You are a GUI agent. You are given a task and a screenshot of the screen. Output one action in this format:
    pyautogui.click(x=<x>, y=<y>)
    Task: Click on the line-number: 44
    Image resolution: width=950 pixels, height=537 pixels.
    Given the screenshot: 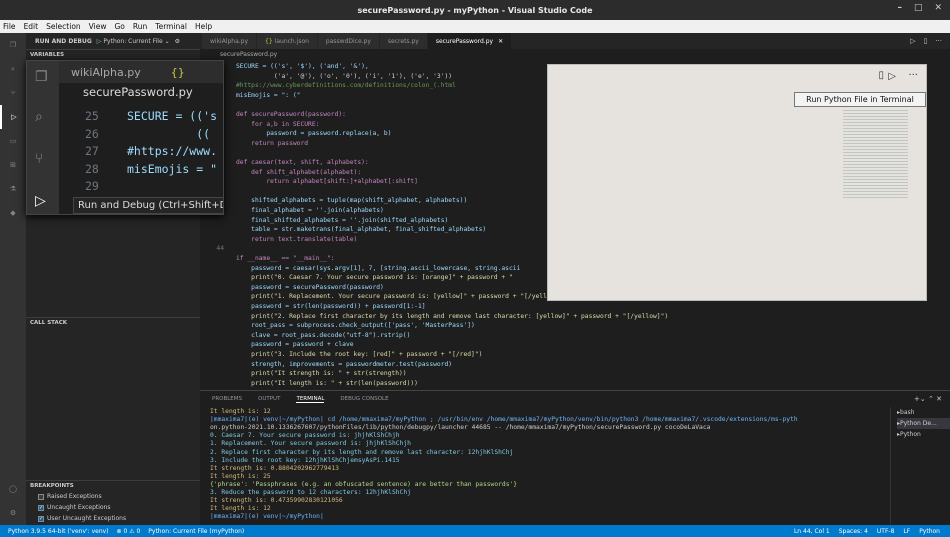 What is the action you would take?
    pyautogui.click(x=220, y=249)
    